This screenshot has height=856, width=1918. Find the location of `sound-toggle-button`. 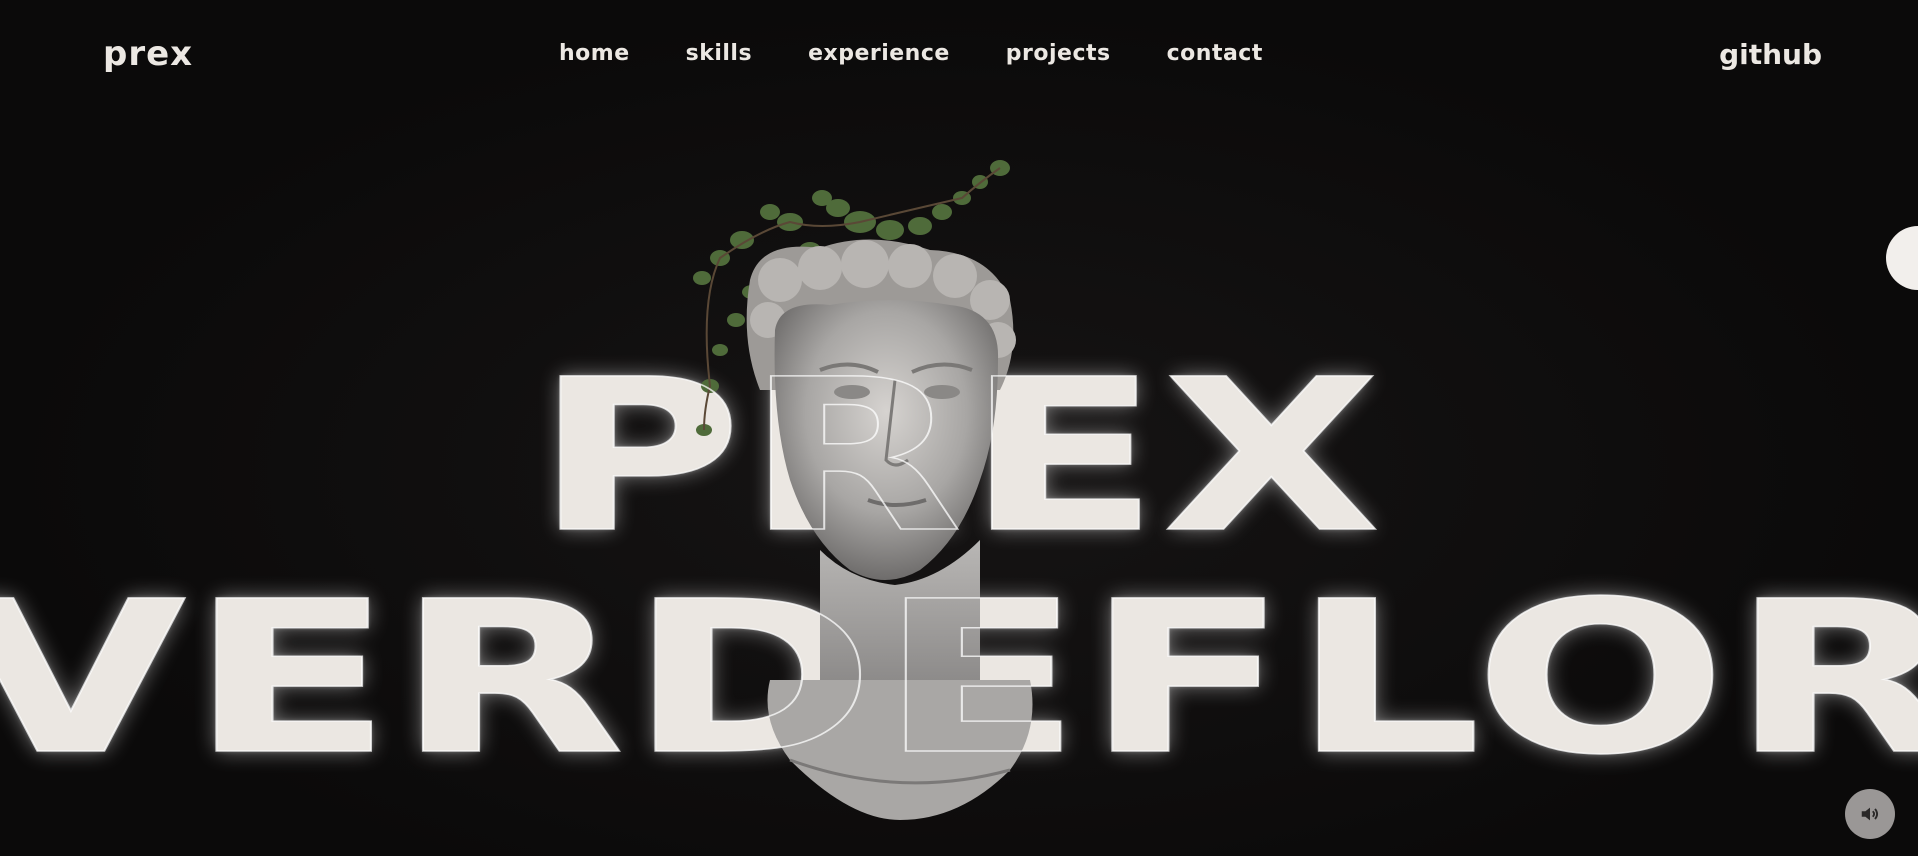

sound-toggle-button is located at coordinates (1870, 814).